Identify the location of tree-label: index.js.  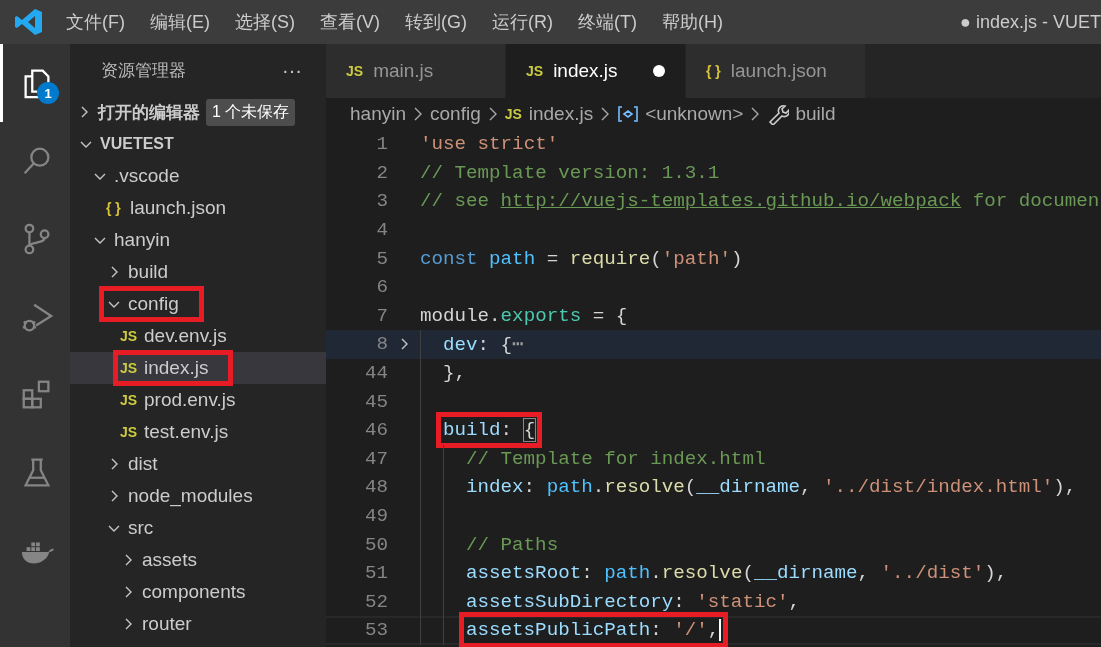
(176, 368).